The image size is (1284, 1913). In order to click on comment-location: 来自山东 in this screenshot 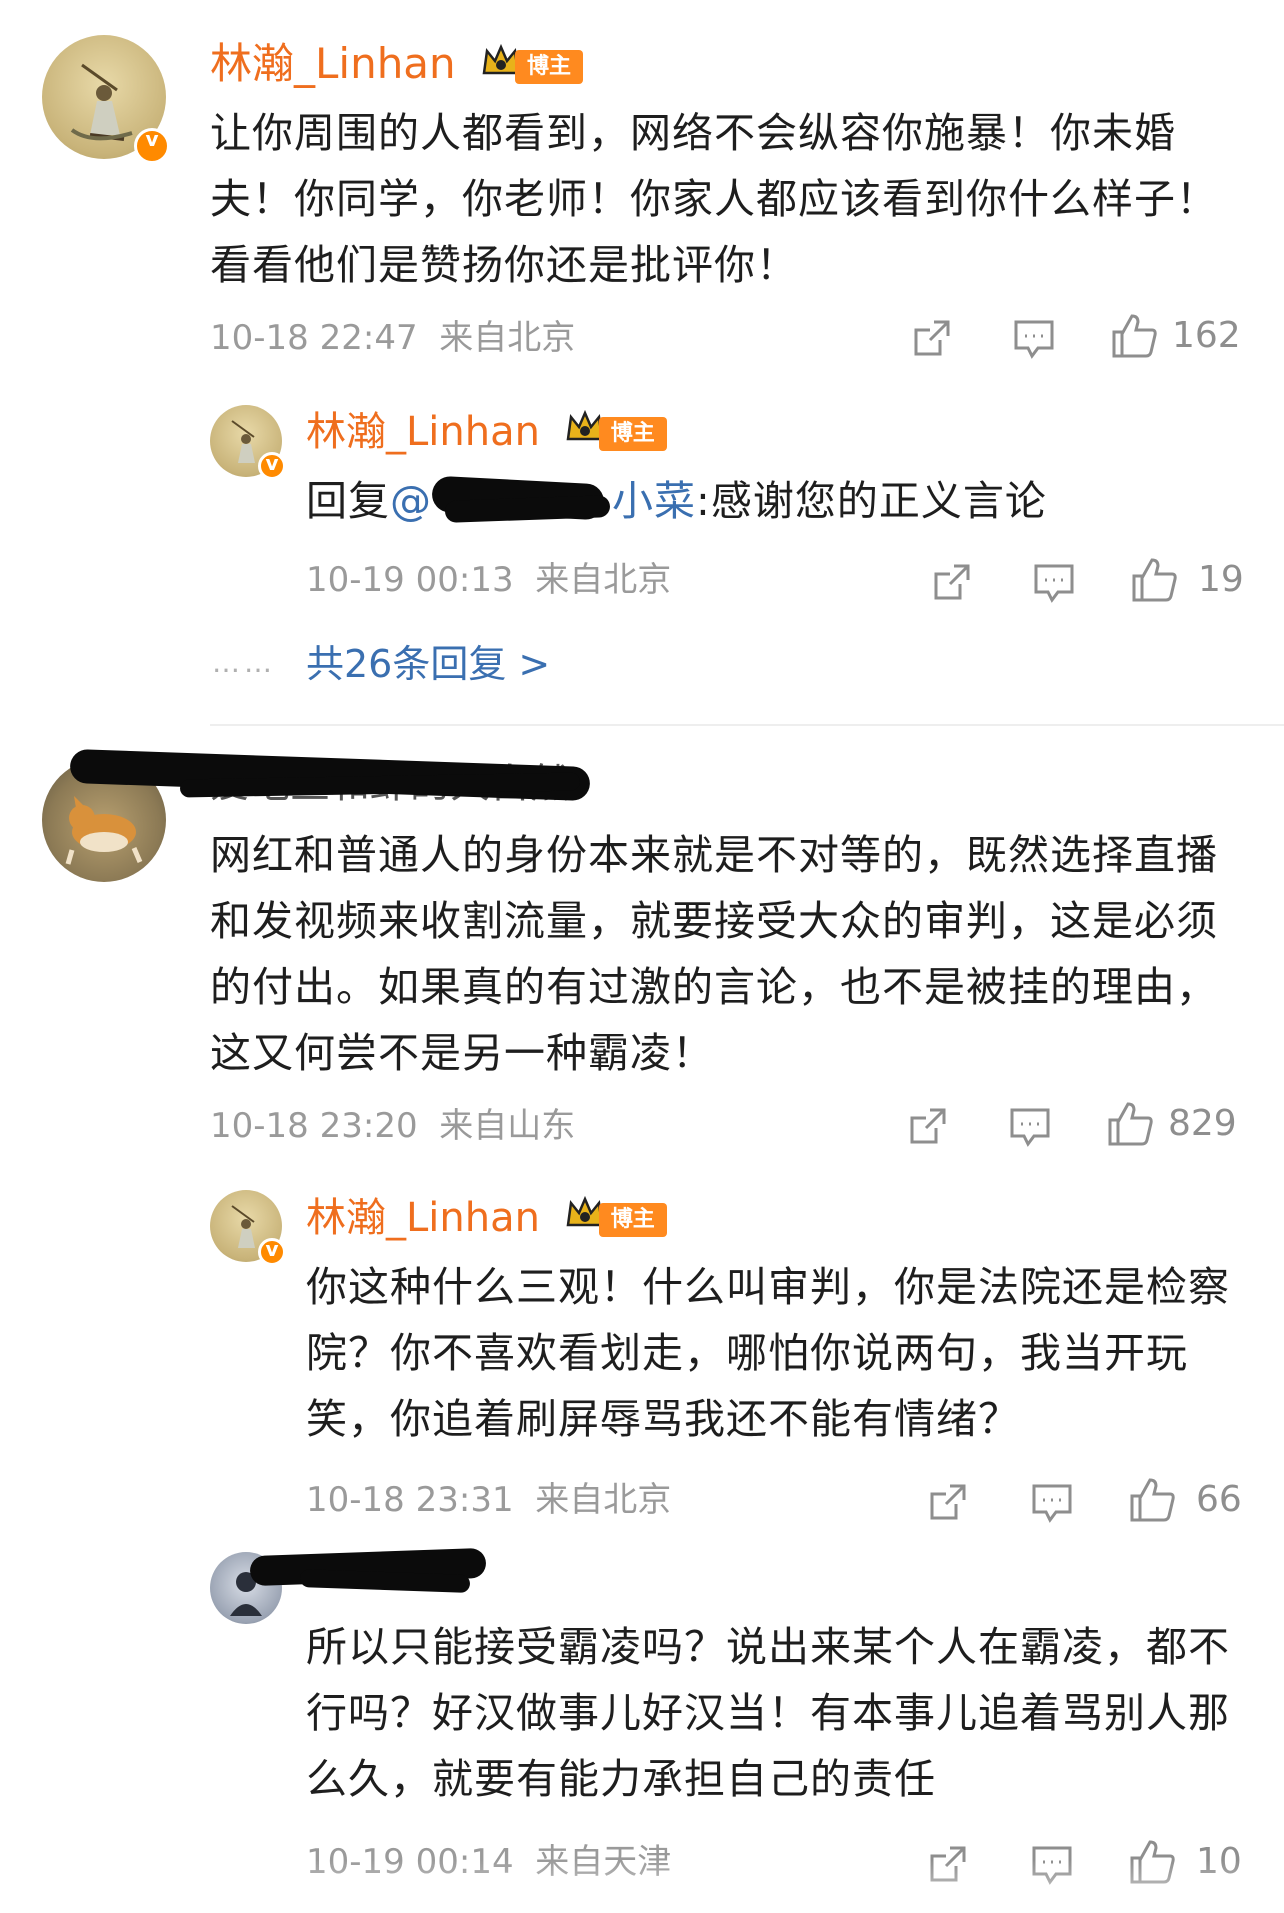, I will do `click(507, 1126)`.